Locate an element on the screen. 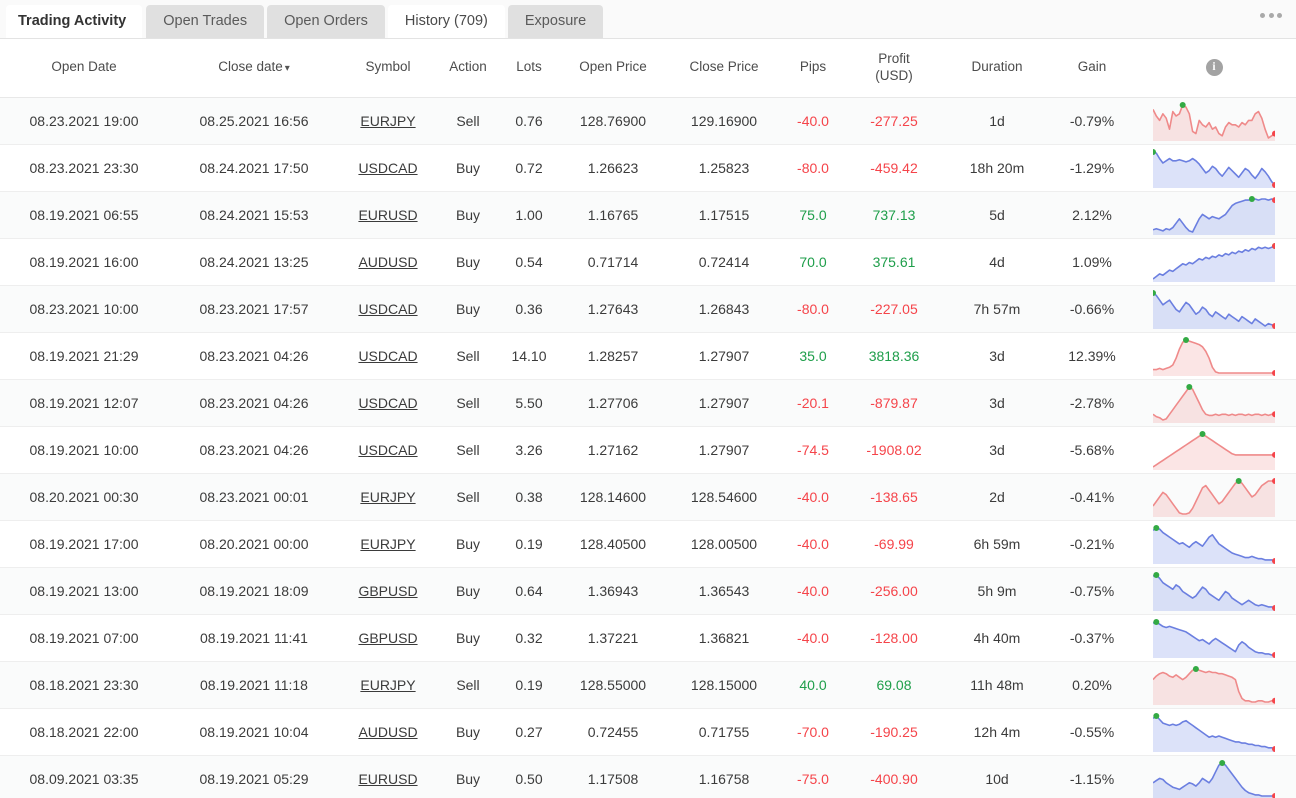 This screenshot has width=1296, height=798. column-header-pips: Pips is located at coordinates (813, 68).